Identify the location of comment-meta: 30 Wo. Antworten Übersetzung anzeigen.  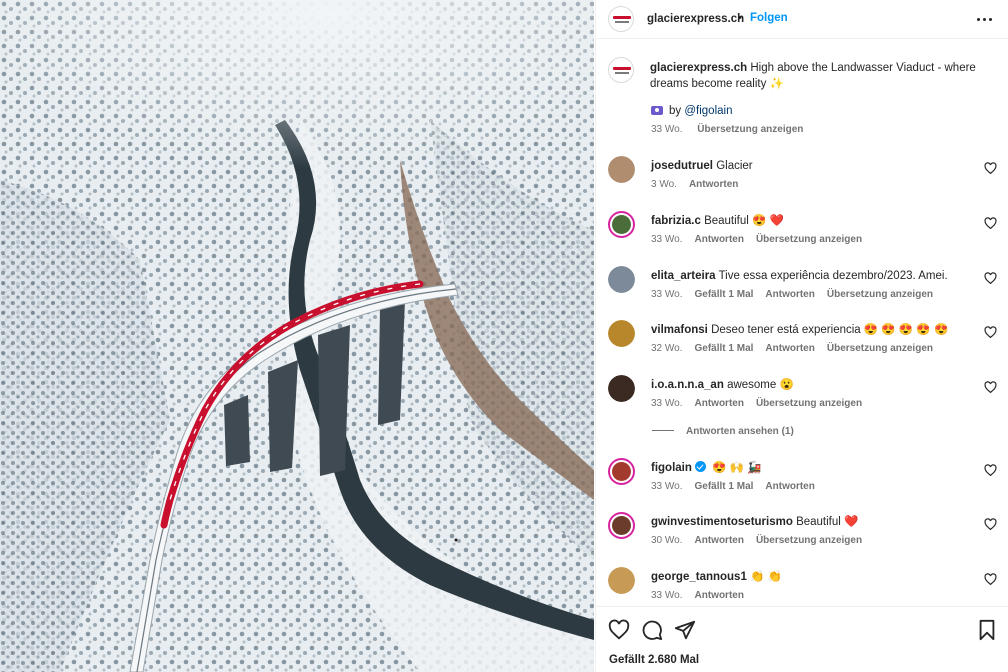
(762, 540).